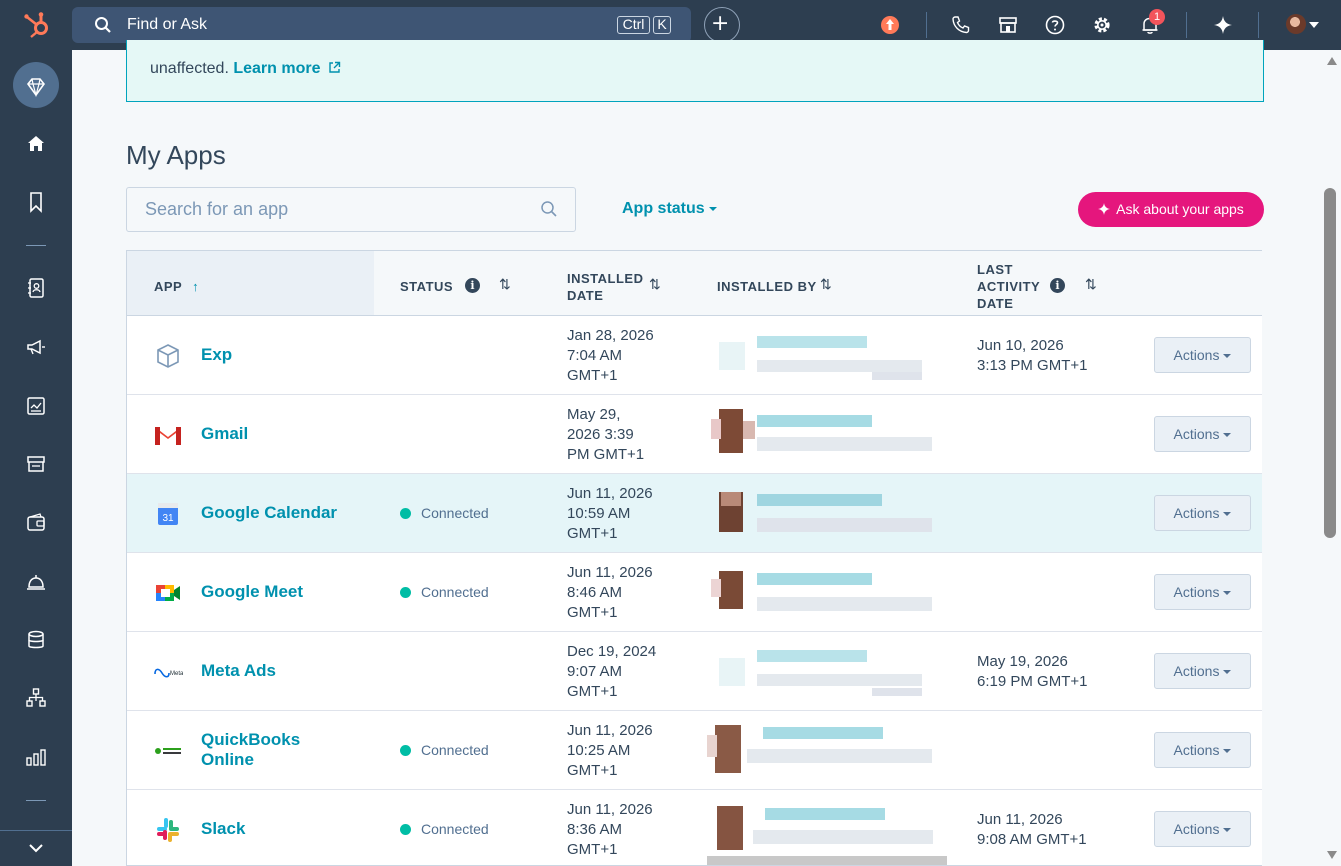  Describe the element at coordinates (995, 269) in the screenshot. I see `last-activity-header-line1: LAST` at that location.